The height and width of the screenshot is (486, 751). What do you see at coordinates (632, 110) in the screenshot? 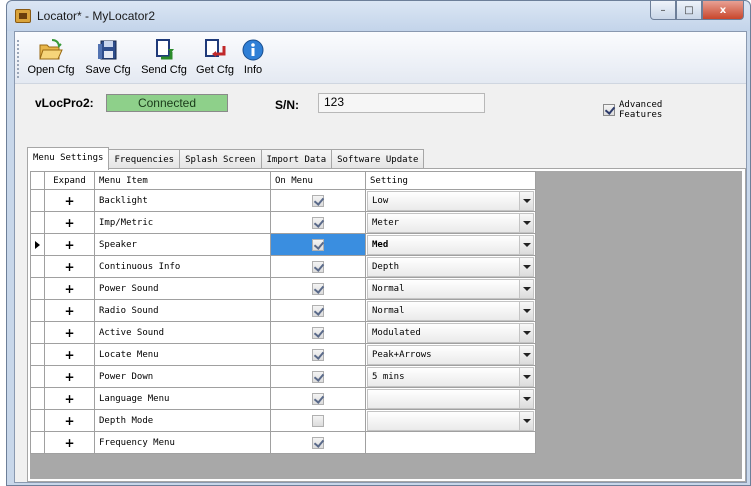
I see `advanced-features-checkbox: Advanced Features` at bounding box center [632, 110].